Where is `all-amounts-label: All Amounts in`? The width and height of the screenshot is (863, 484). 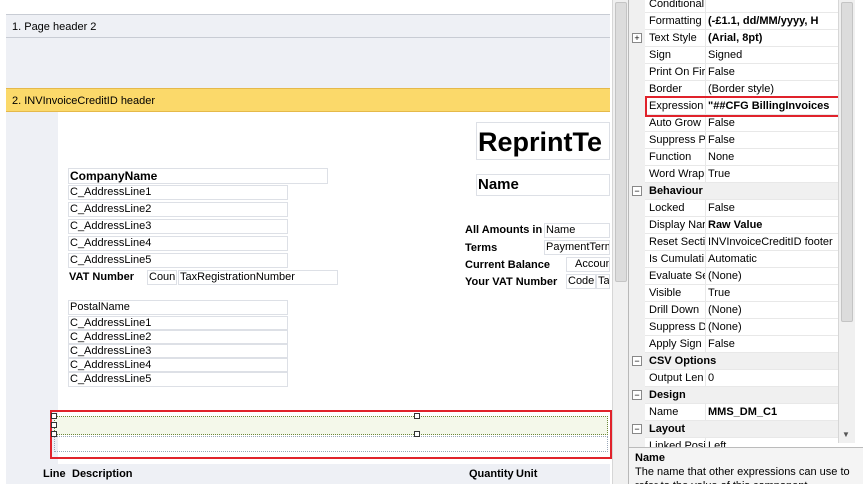
all-amounts-label: All Amounts in is located at coordinates (505, 231).